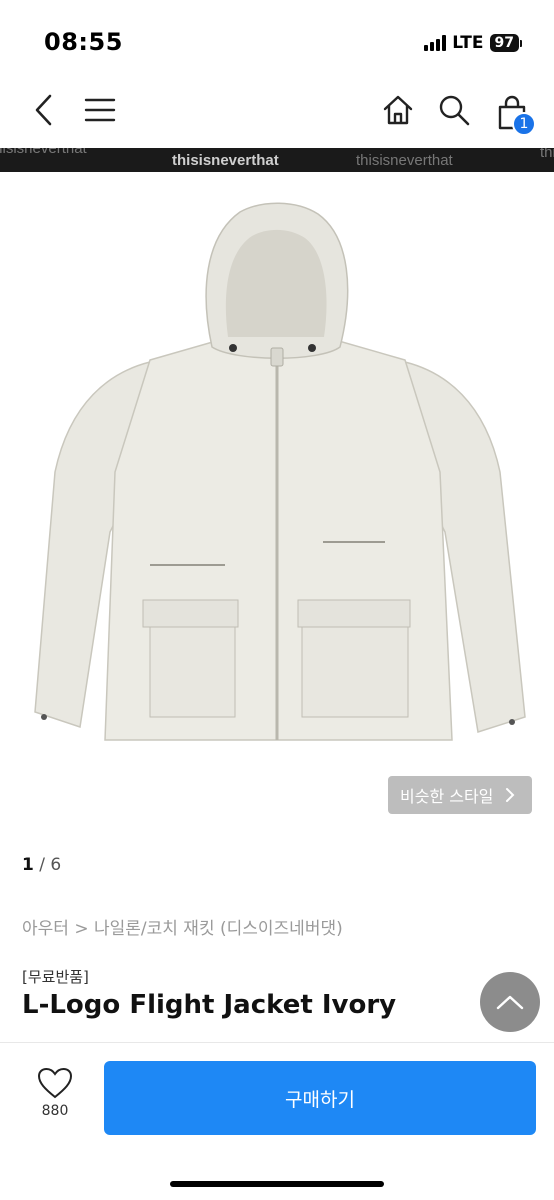 The image size is (554, 1200). What do you see at coordinates (320, 1098) in the screenshot?
I see `buy-button: 구매하기` at bounding box center [320, 1098].